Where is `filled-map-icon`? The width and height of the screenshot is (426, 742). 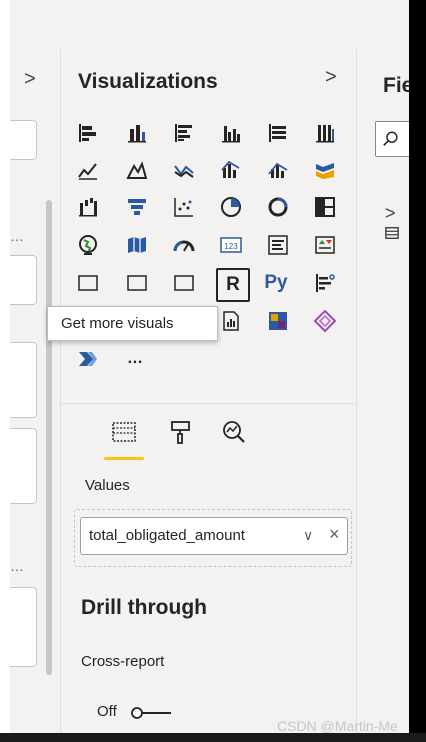
filled-map-icon is located at coordinates (137, 245).